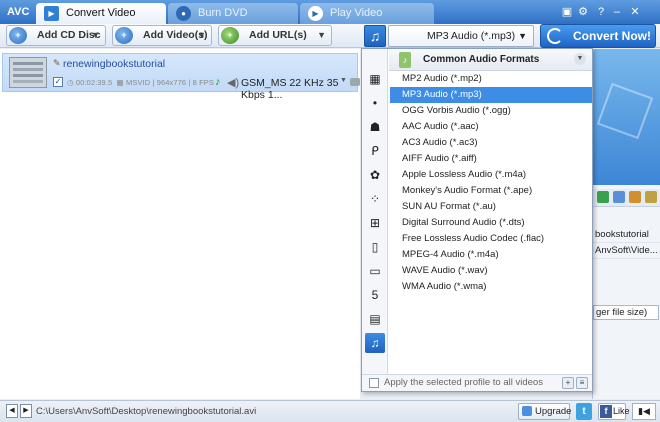 Image resolution: width=660 pixels, height=422 pixels. I want to click on format-item: AIFF Audio (*.aiff), so click(491, 159).